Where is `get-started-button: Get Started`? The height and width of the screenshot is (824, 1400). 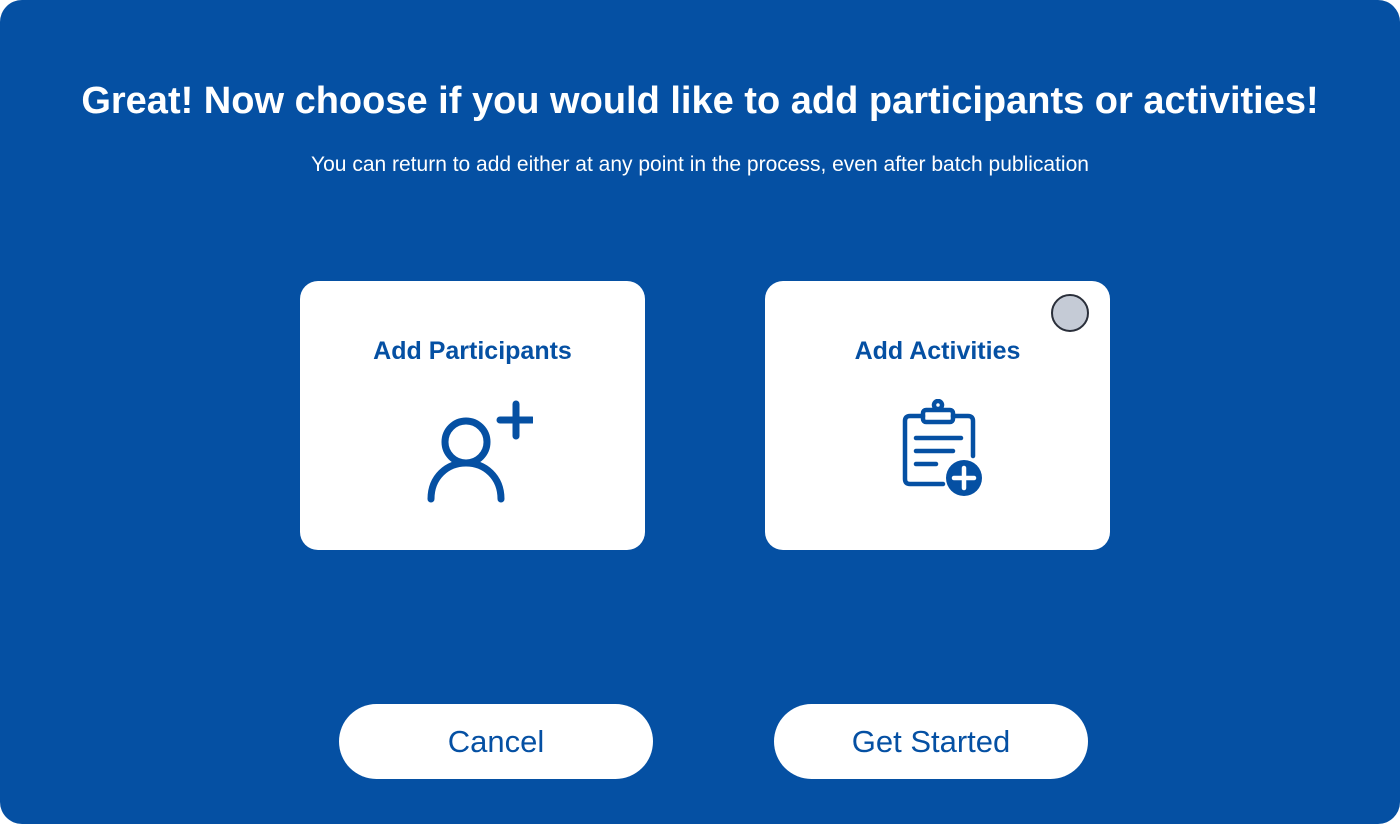 get-started-button: Get Started is located at coordinates (931, 741).